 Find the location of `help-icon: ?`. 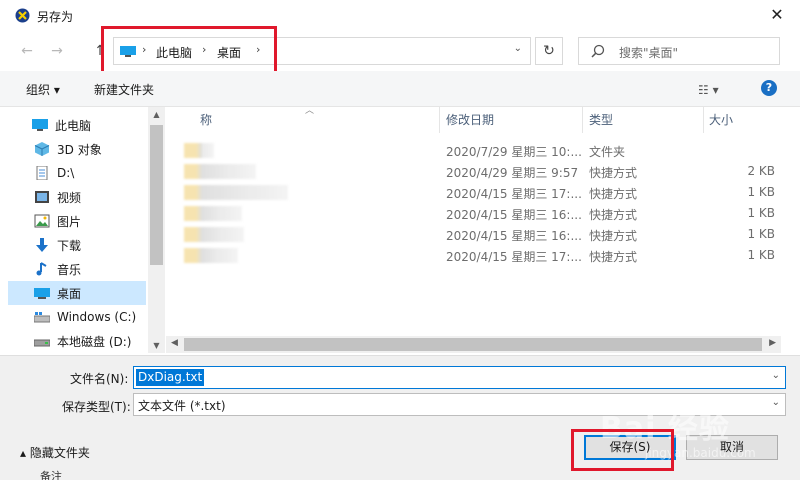

help-icon: ? is located at coordinates (769, 88).